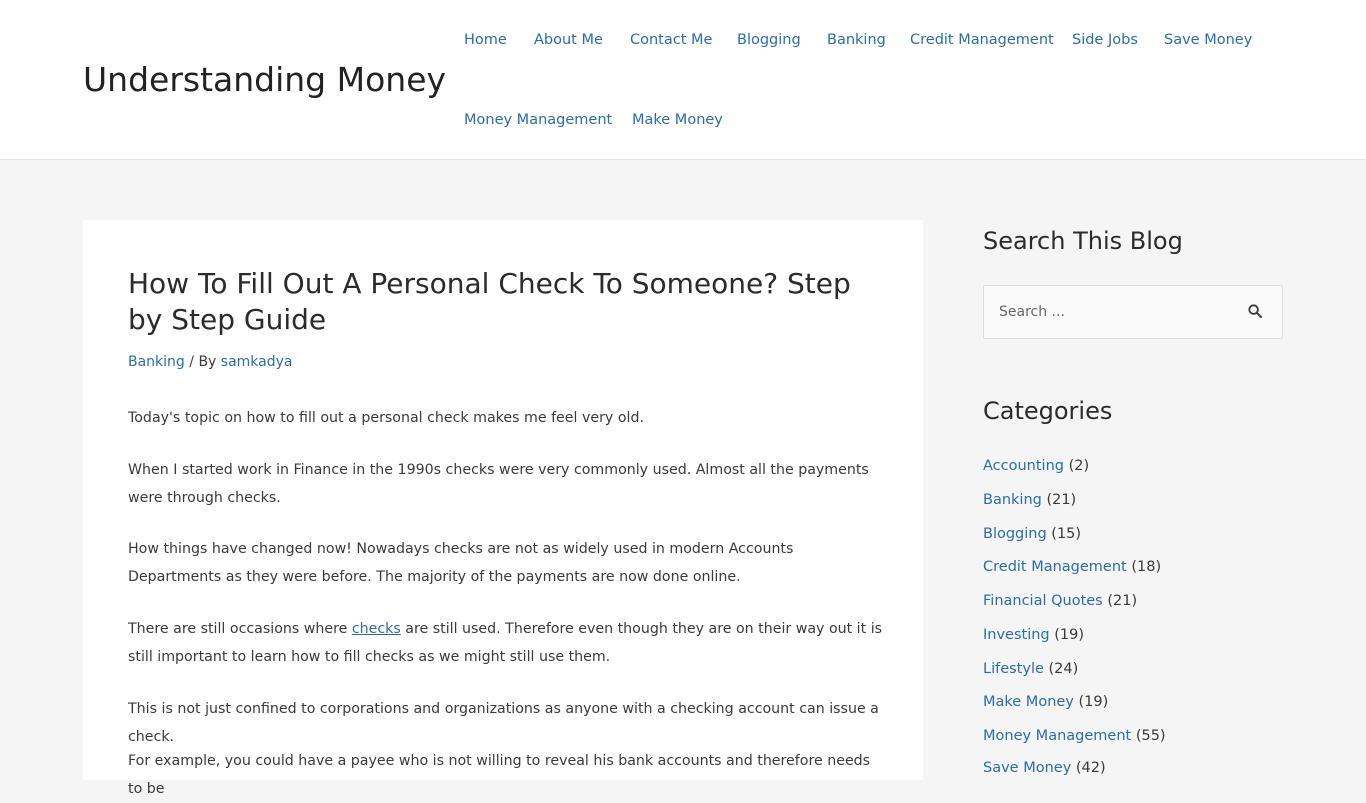  Describe the element at coordinates (1146, 567) in the screenshot. I see `category-count: (18)` at that location.